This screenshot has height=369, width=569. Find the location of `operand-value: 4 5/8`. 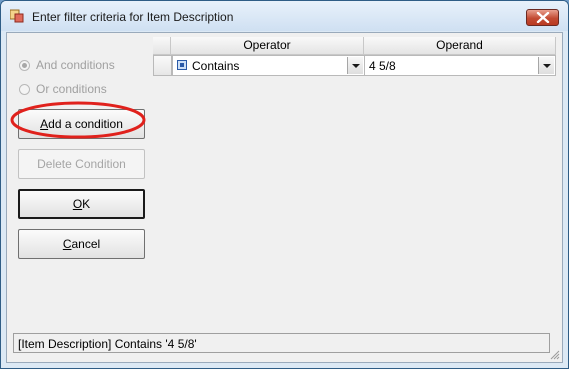

operand-value: 4 5/8 is located at coordinates (382, 66).